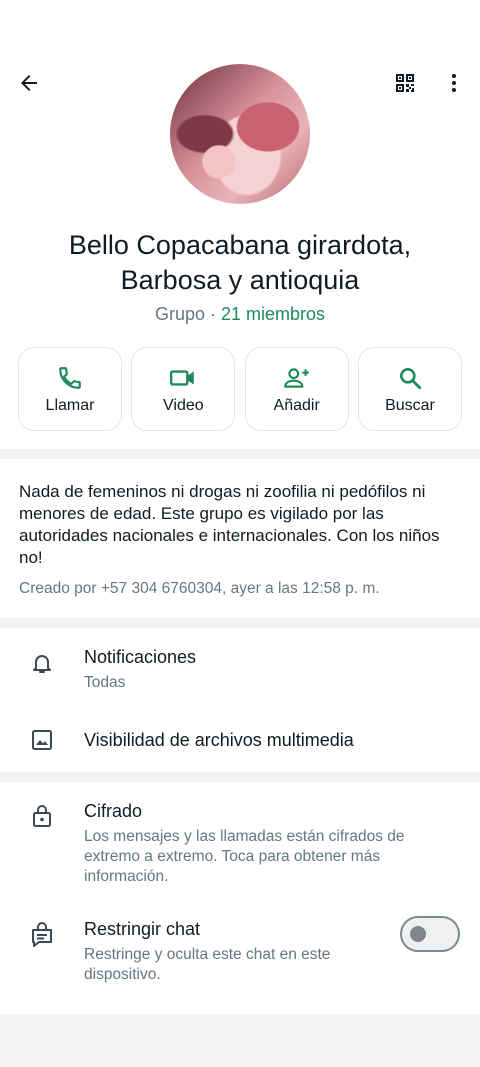 The image size is (480, 1067). What do you see at coordinates (240, 280) in the screenshot?
I see `group-title-line2: Barbosa y antioquia` at bounding box center [240, 280].